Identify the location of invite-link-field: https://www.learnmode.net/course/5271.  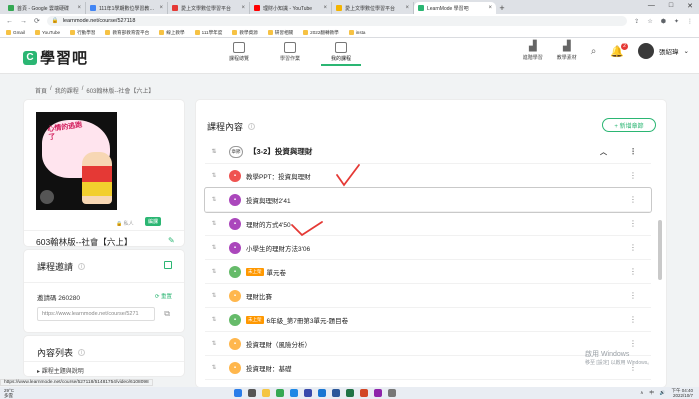
(96, 314).